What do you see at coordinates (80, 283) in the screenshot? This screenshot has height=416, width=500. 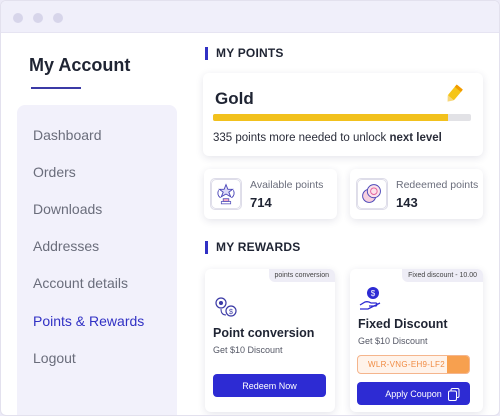 I see `sidebar-item-account-details: Account details` at bounding box center [80, 283].